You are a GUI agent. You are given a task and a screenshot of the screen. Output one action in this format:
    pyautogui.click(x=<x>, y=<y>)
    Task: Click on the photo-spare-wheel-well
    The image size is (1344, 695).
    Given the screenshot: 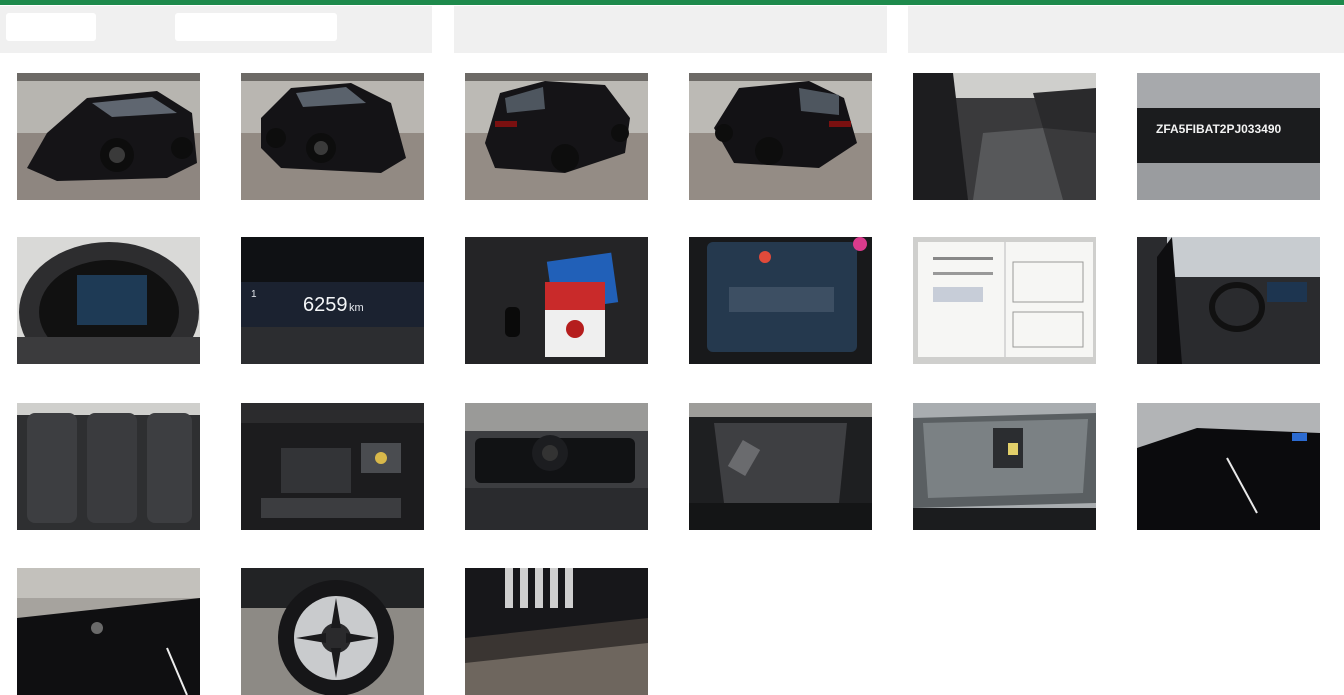 What is the action you would take?
    pyautogui.click(x=556, y=466)
    